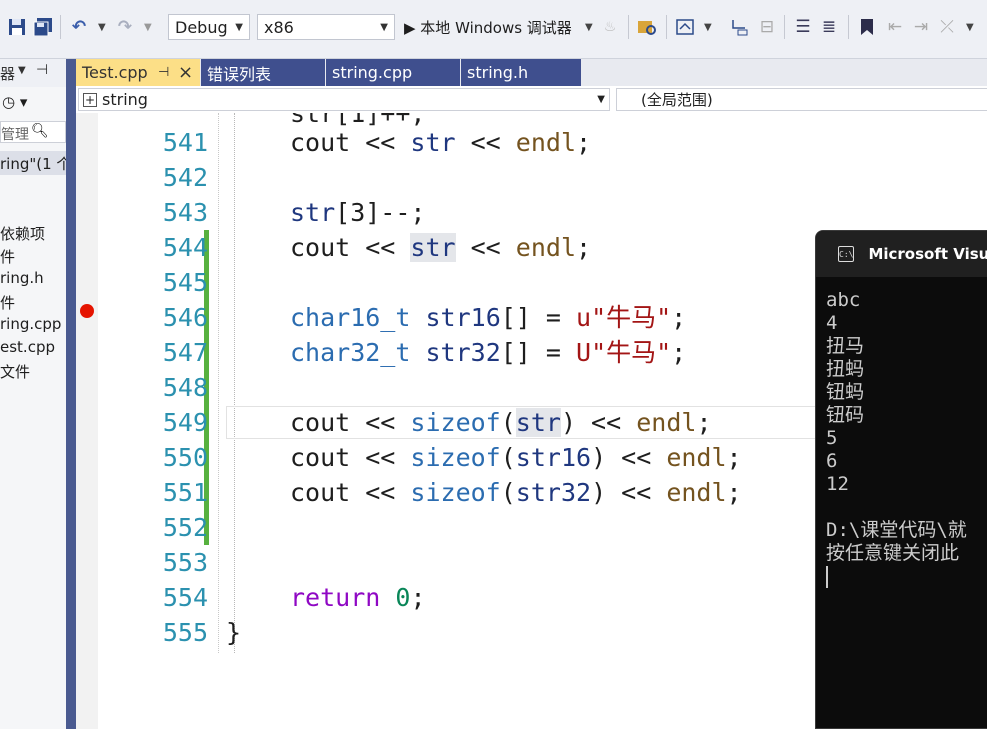 The image size is (987, 729). What do you see at coordinates (344, 99) in the screenshot?
I see `project-scope-select: + string ▼` at bounding box center [344, 99].